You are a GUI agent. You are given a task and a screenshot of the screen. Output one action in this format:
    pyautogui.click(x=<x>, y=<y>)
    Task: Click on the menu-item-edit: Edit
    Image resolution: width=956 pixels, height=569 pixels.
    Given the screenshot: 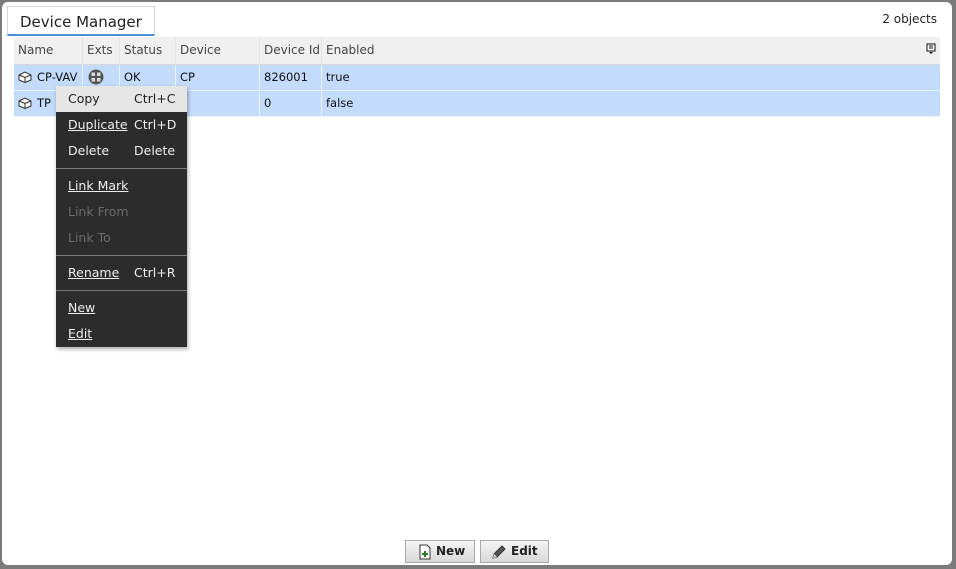 What is the action you would take?
    pyautogui.click(x=121, y=334)
    